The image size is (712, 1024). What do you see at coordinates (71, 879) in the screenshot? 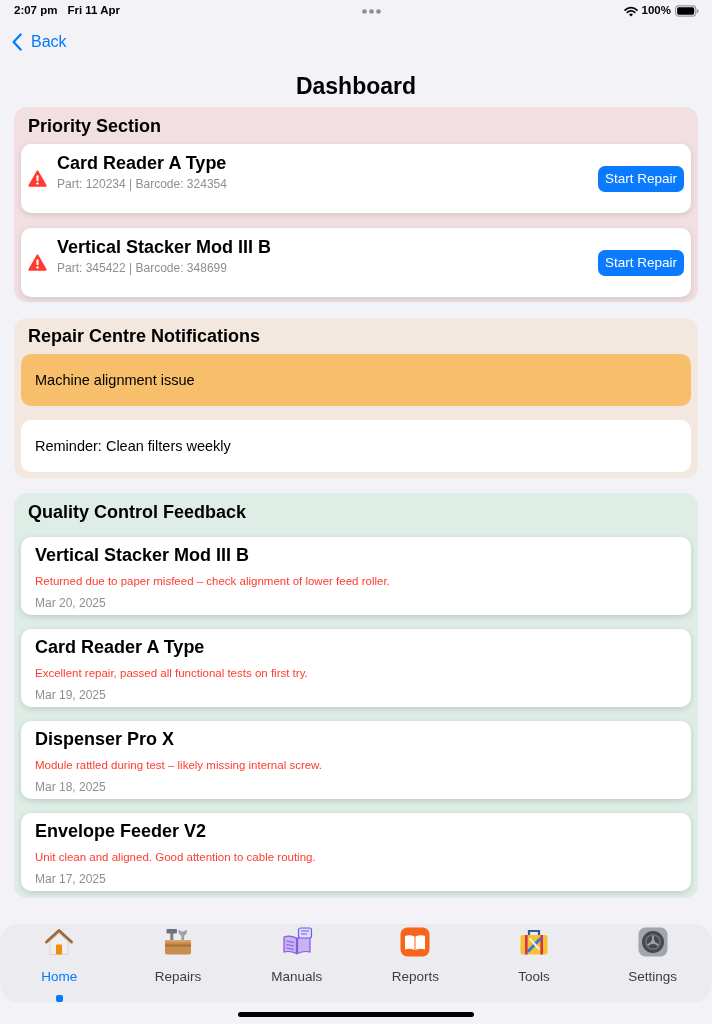
I see `feedback-date: Mar 17, 2025` at bounding box center [71, 879].